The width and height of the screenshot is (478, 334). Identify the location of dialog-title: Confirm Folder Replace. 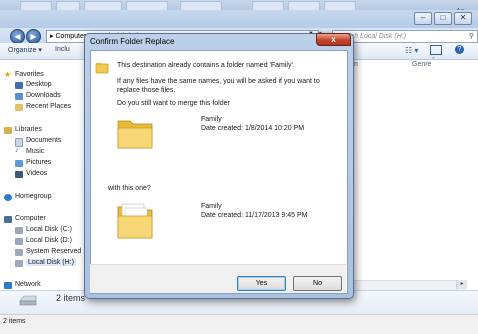
(132, 41).